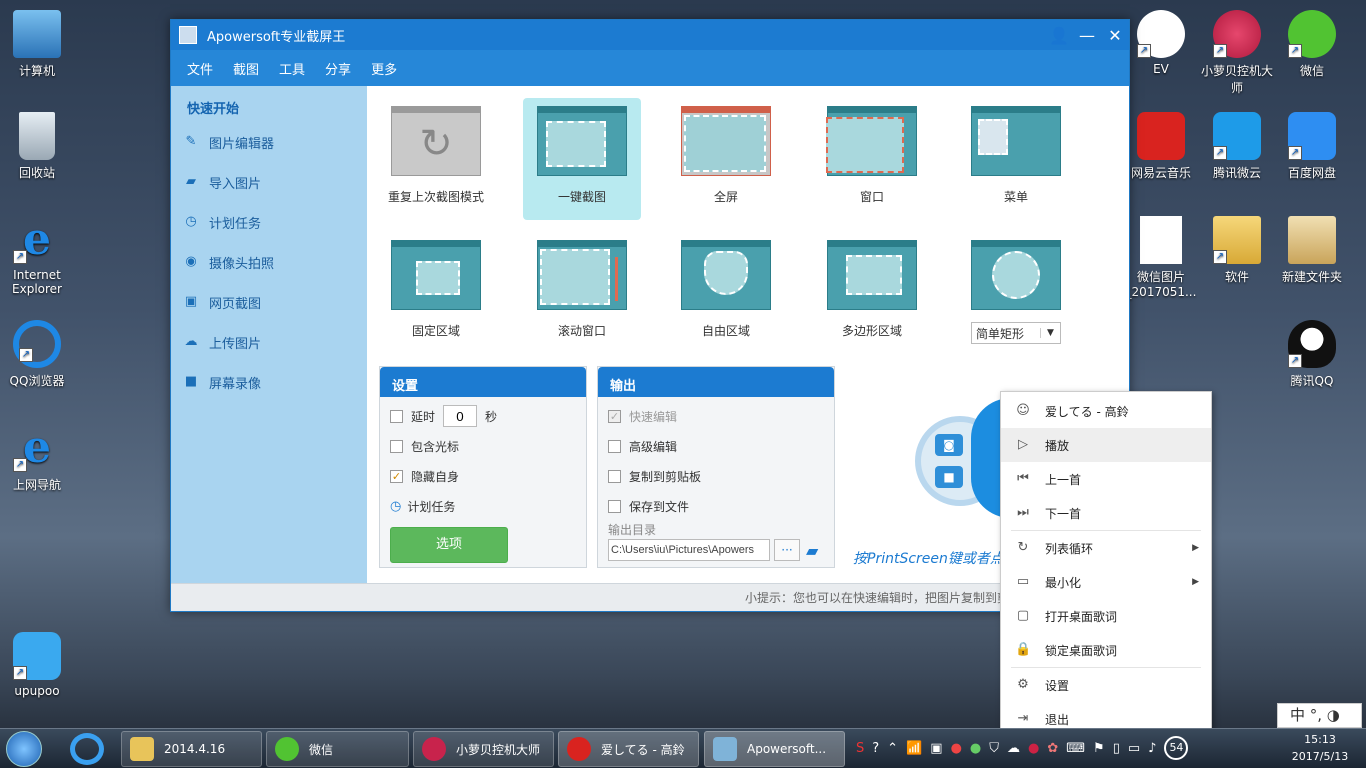 Image resolution: width=1366 pixels, height=768 pixels. I want to click on clock: 15:13 2017/5/13, so click(1320, 748).